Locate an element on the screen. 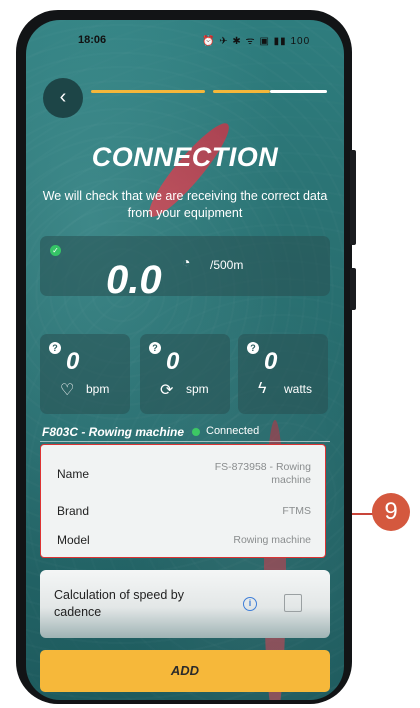  brand-label: Brand is located at coordinates (73, 511).